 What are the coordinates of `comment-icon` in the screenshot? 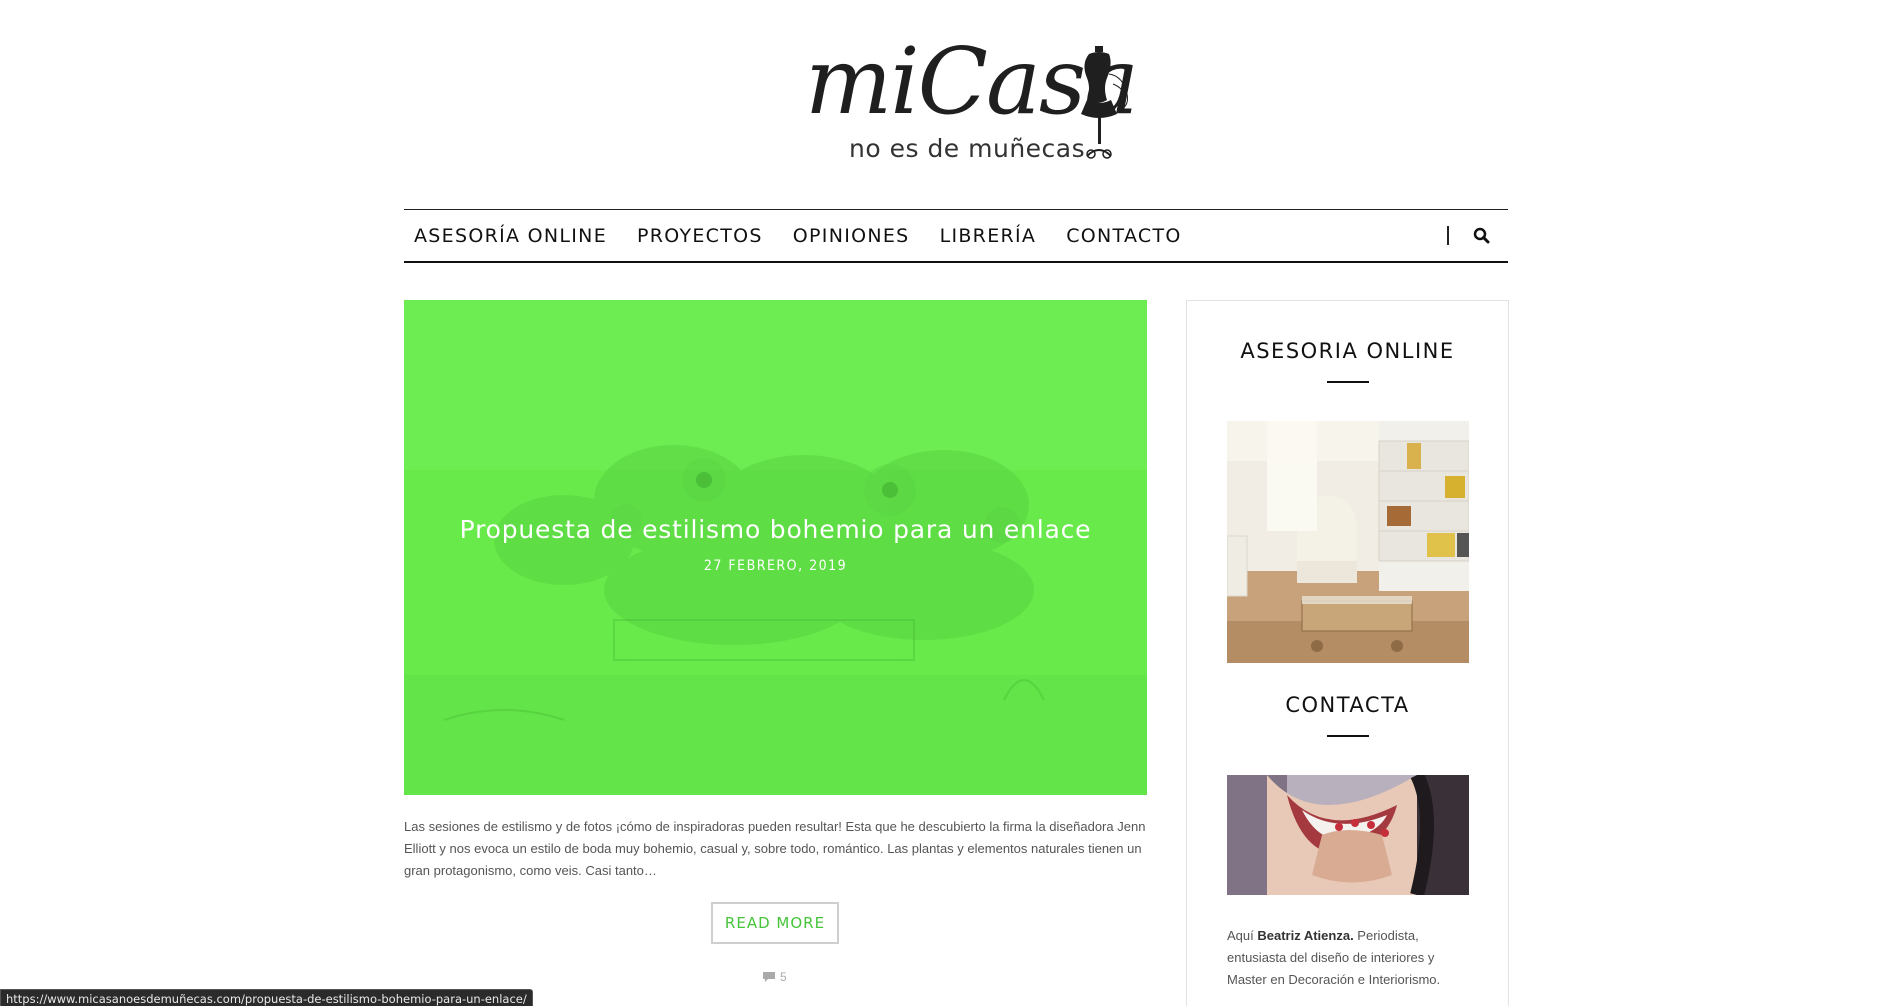 It's located at (769, 977).